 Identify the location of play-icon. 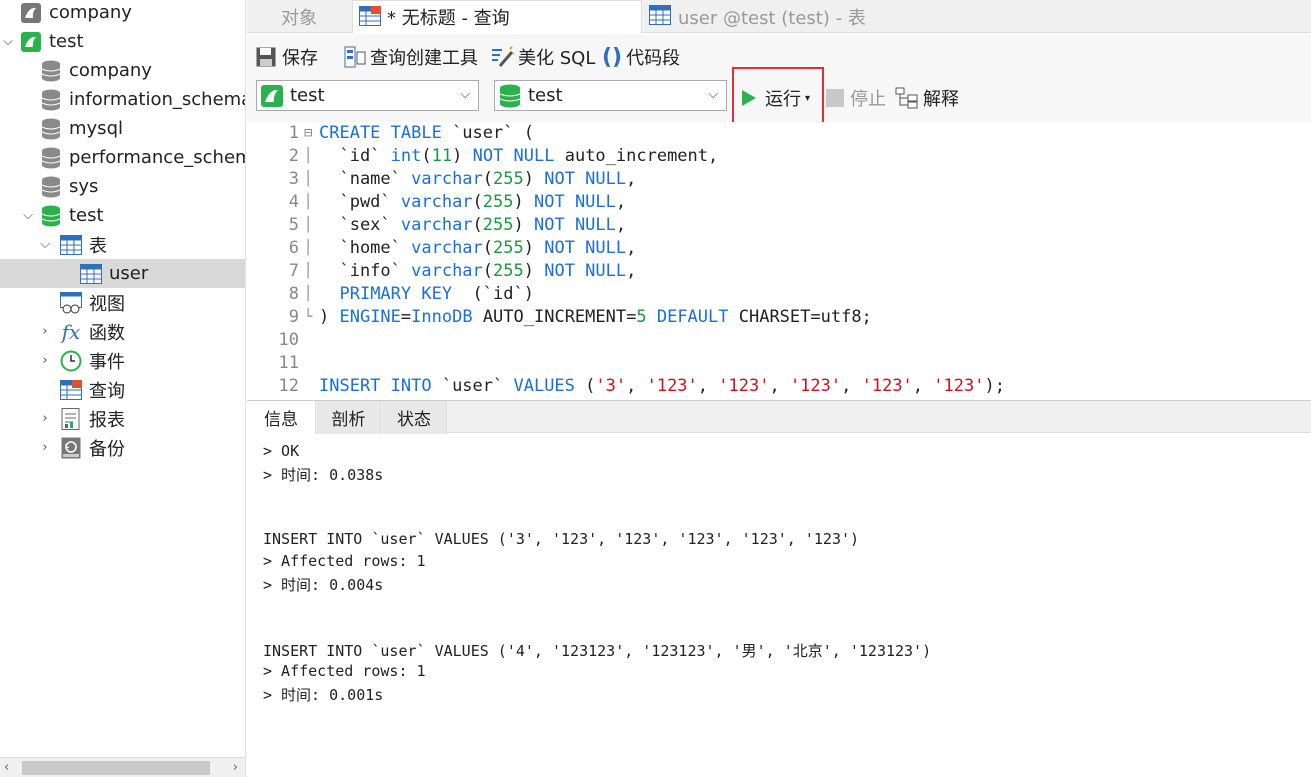
(749, 98).